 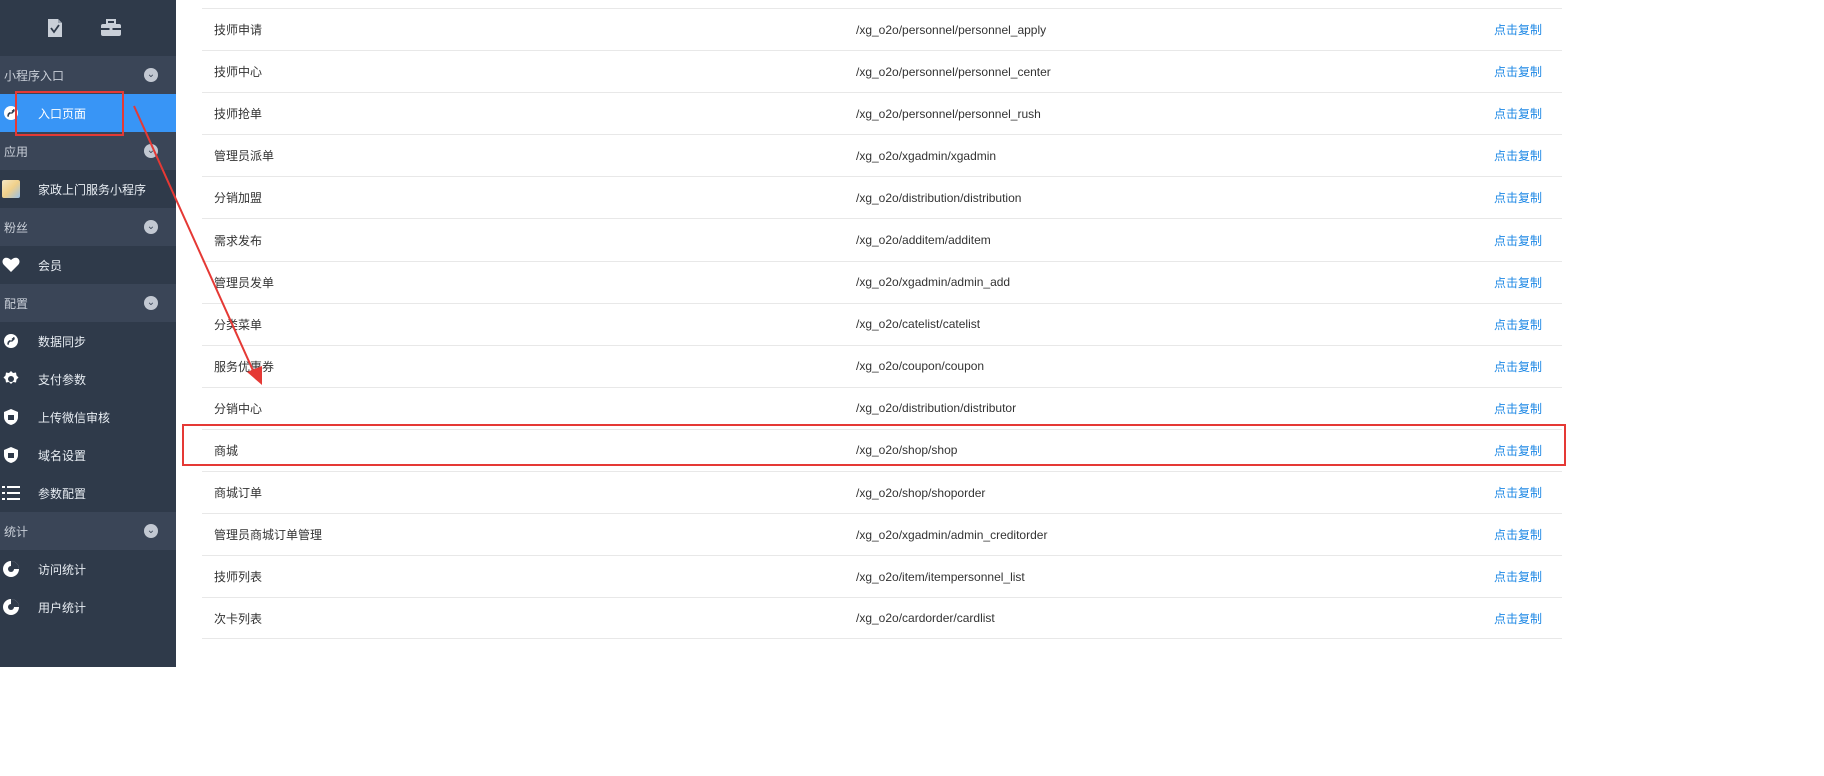 I want to click on table-row: 服务优惠券/xg_o2o/coupon/coupon 点击复制, so click(x=882, y=365).